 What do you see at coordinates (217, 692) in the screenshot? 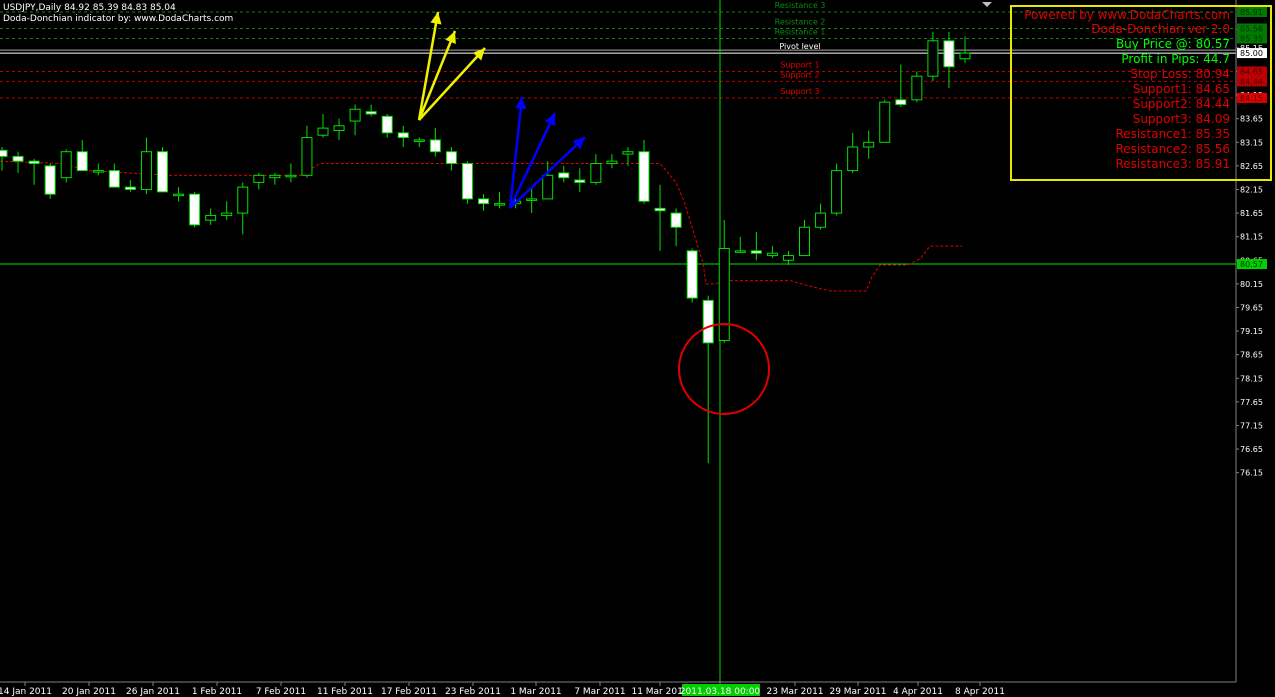
I see `x-tick-label: 1 Feb 2011` at bounding box center [217, 692].